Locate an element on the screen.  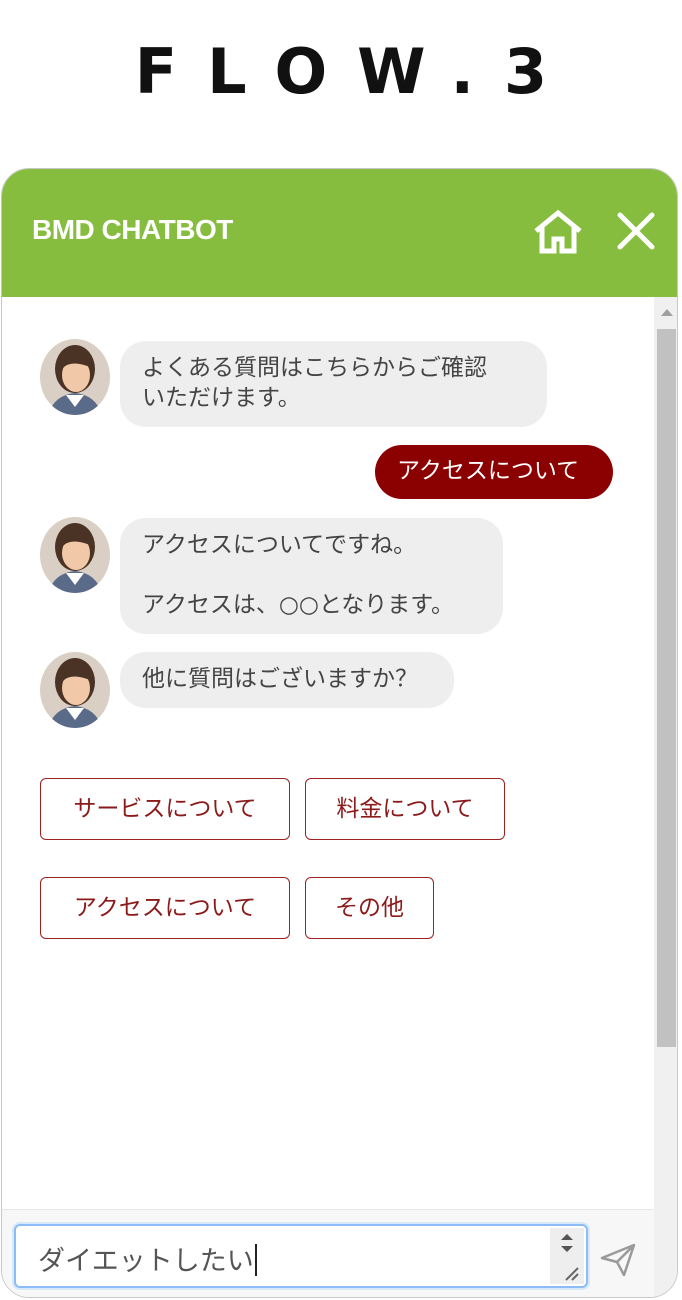
chat-scrollbar is located at coordinates (665, 797).